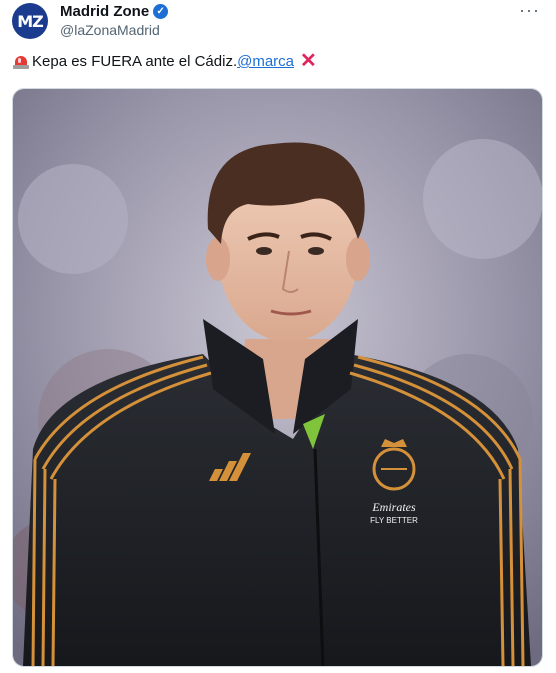 Image resolution: width=556 pixels, height=673 pixels. Describe the element at coordinates (529, 10) in the screenshot. I see `more-options-icon: ···` at that location.